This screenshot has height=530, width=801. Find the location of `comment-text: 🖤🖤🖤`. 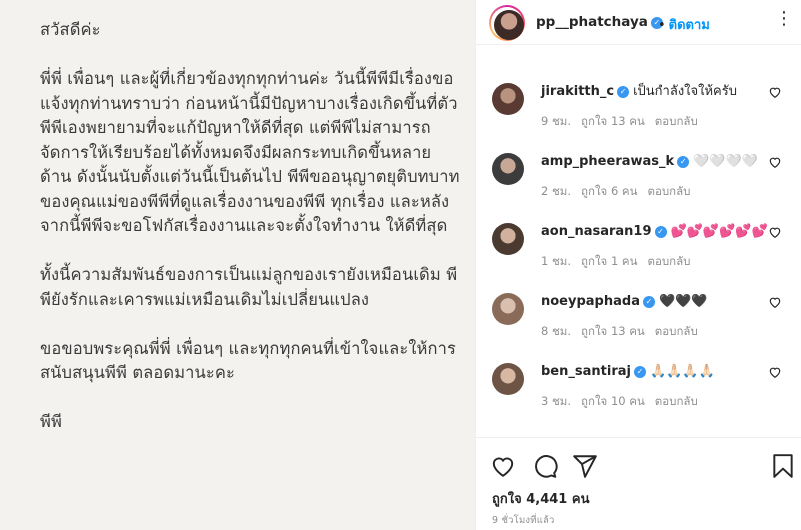

comment-text: 🖤🖤🖤 is located at coordinates (683, 301).